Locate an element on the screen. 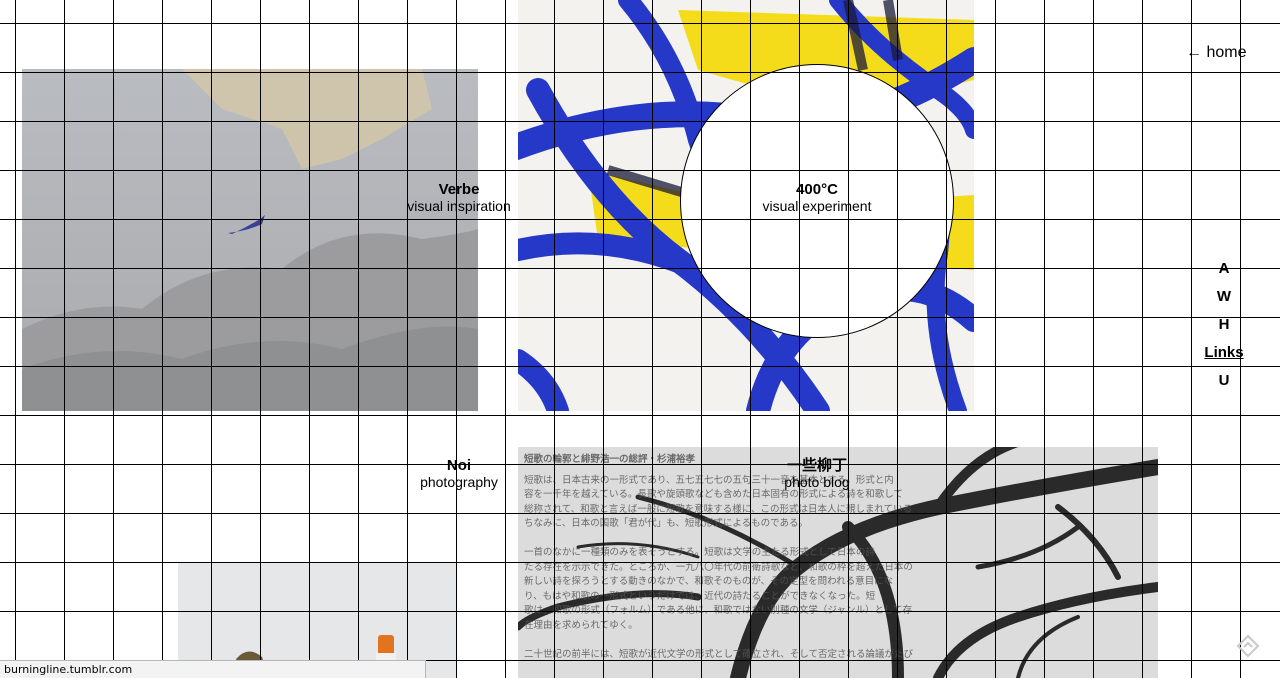 The height and width of the screenshot is (678, 1280). scan-line: 一首のなかに一種類のみを表そうとする。短歌は文学の主たる形式として日本の詩 is located at coordinates (699, 552).